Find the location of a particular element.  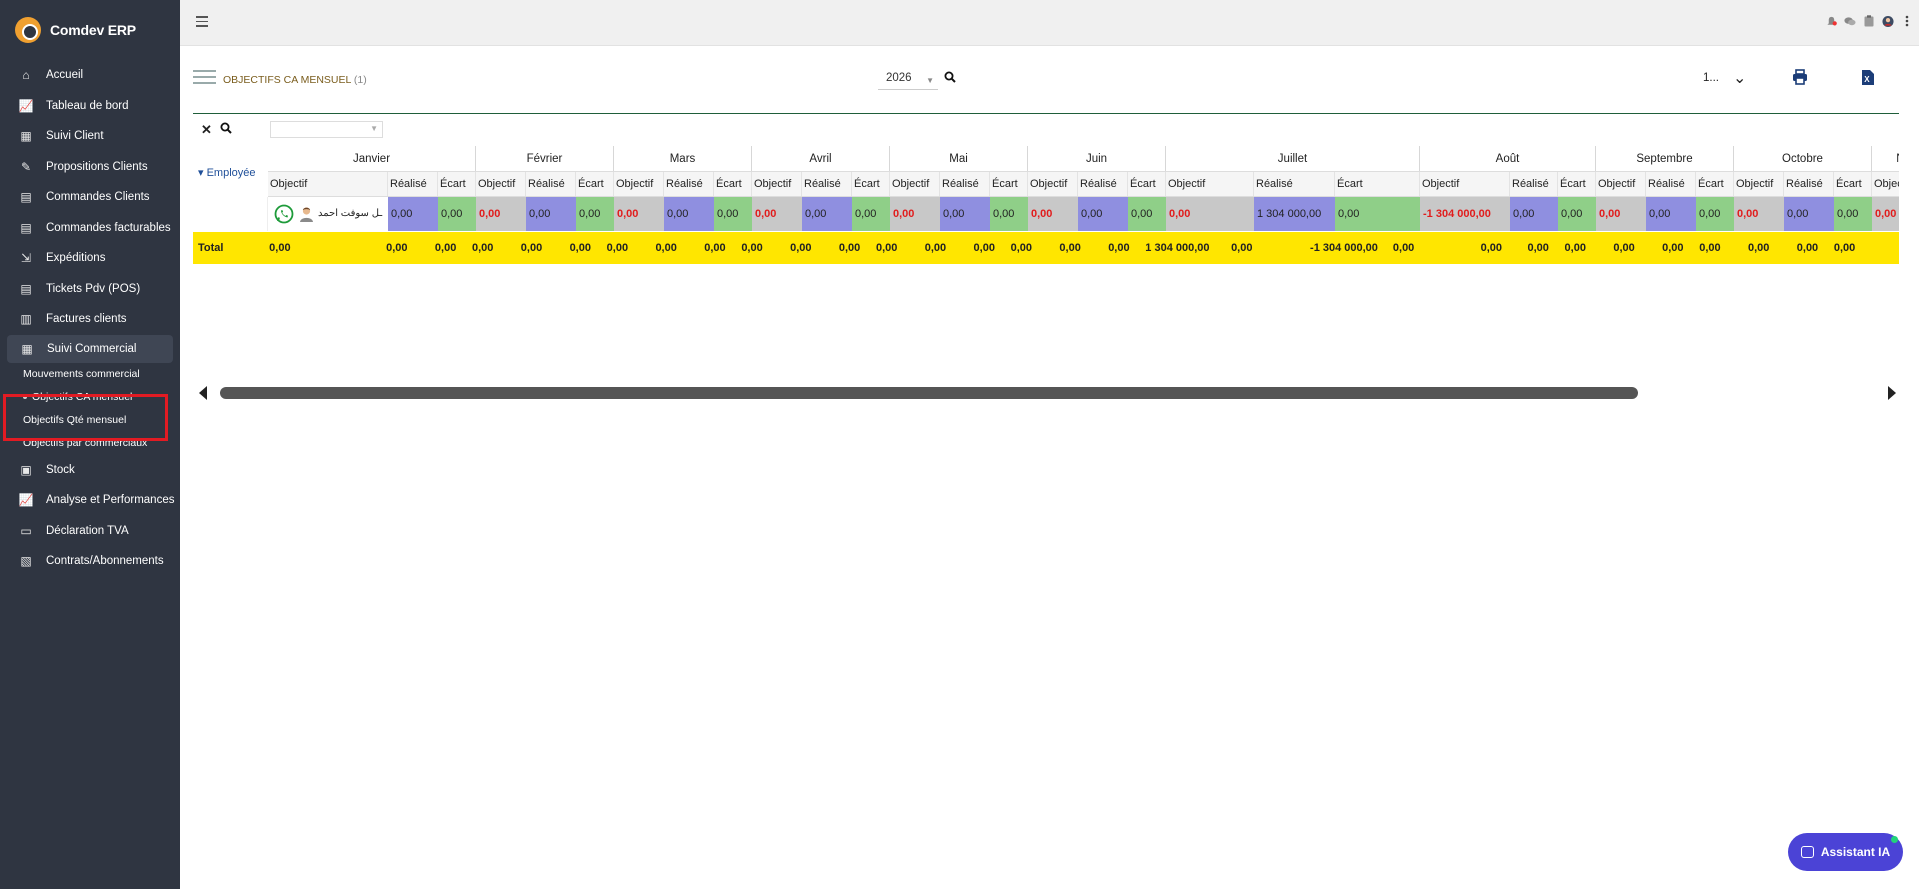

scroll-left-arrow-icon is located at coordinates (203, 393).